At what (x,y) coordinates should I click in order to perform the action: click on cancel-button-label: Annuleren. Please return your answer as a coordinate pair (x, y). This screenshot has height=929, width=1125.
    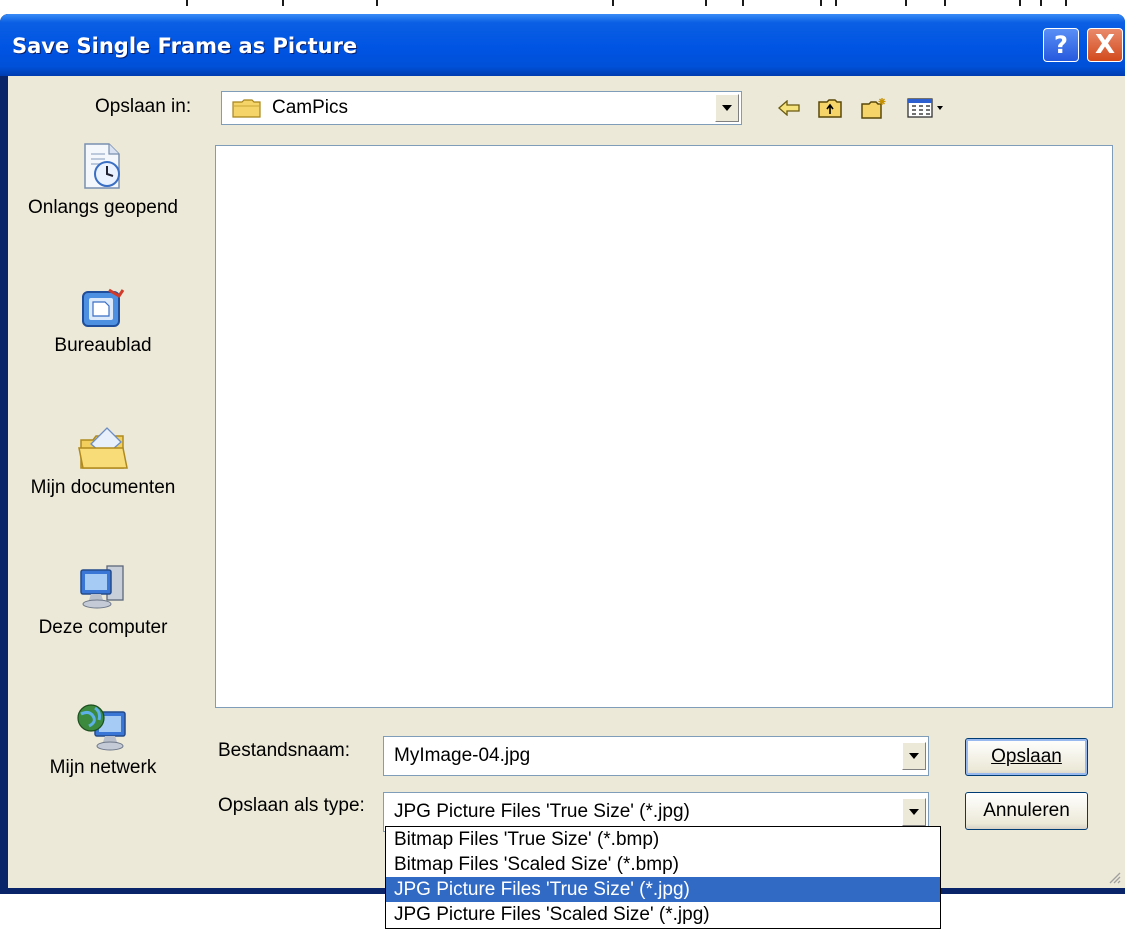
    Looking at the image, I should click on (1026, 810).